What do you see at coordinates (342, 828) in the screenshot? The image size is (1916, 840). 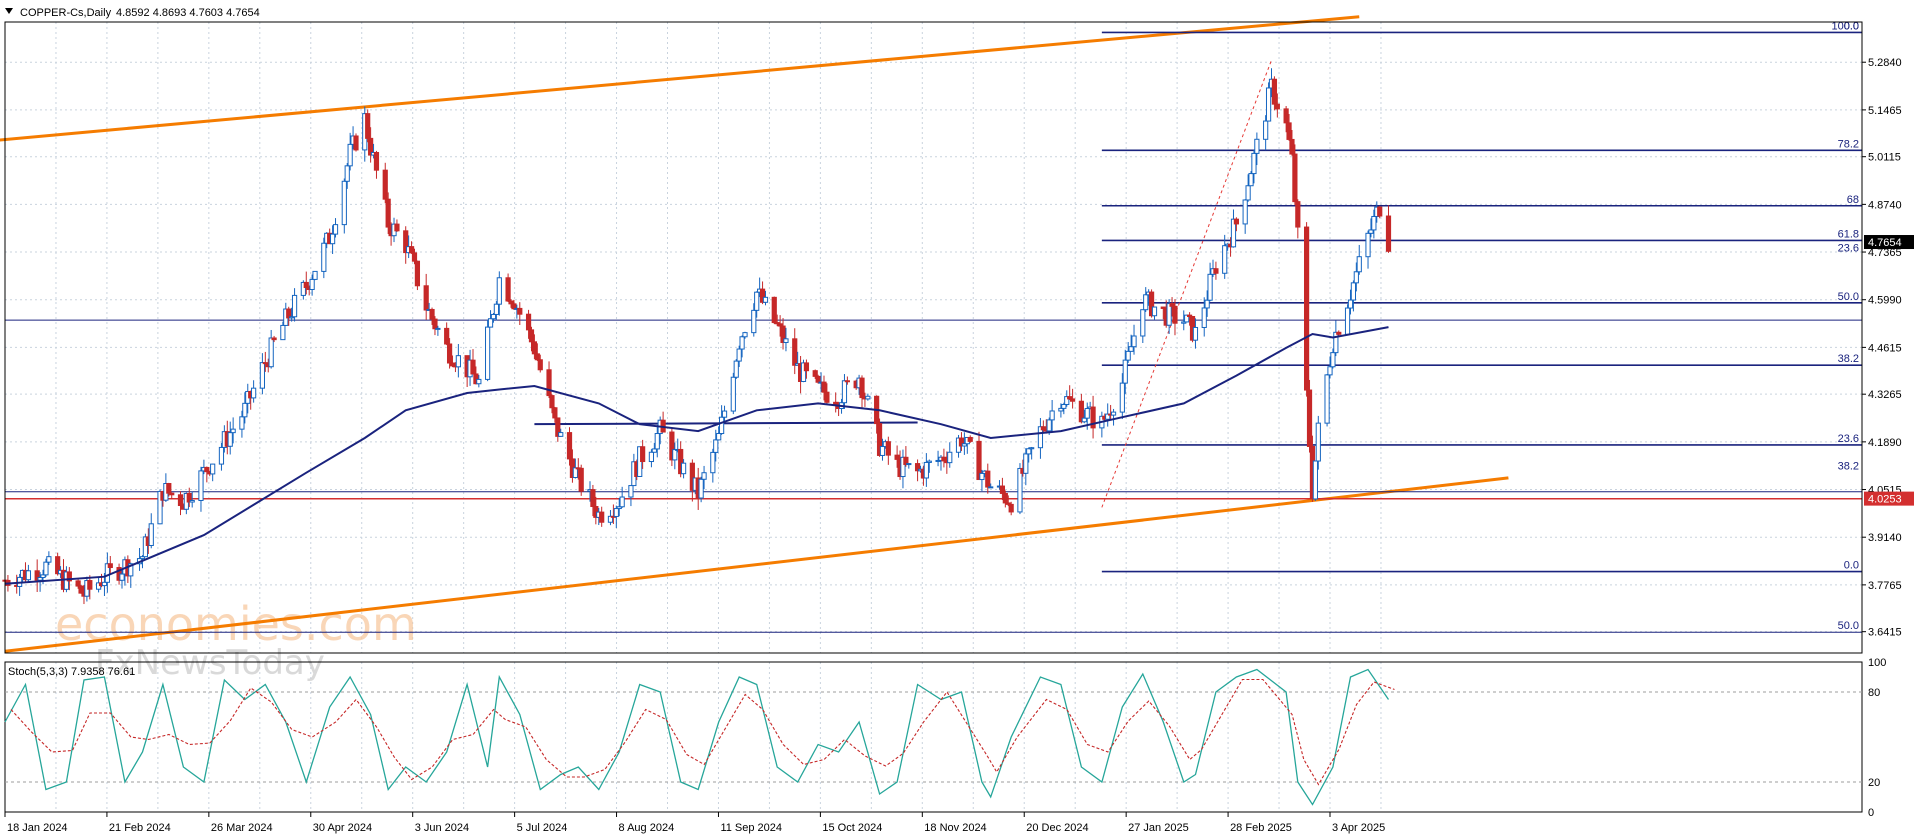 I see `x-tick-label: 30 Apr 2024` at bounding box center [342, 828].